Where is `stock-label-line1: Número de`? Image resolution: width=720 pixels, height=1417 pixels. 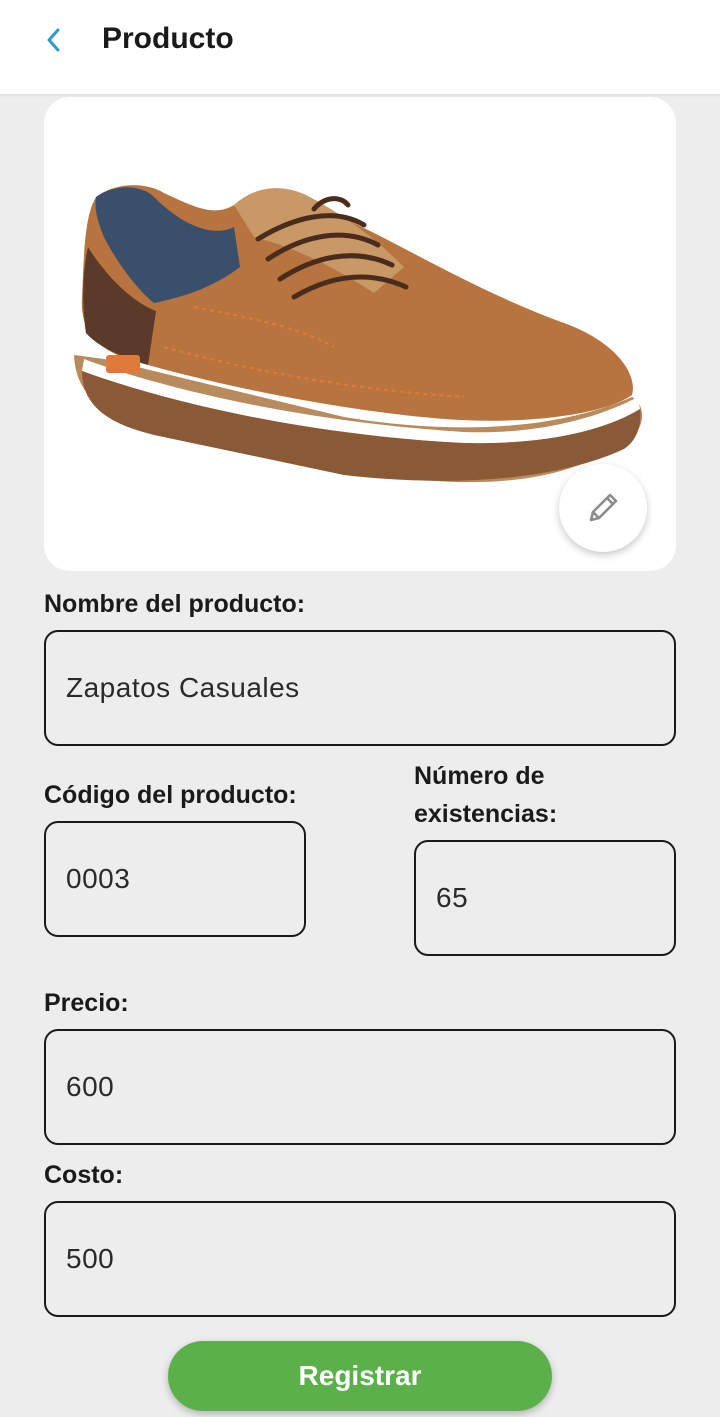 stock-label-line1: Número de is located at coordinates (479, 776).